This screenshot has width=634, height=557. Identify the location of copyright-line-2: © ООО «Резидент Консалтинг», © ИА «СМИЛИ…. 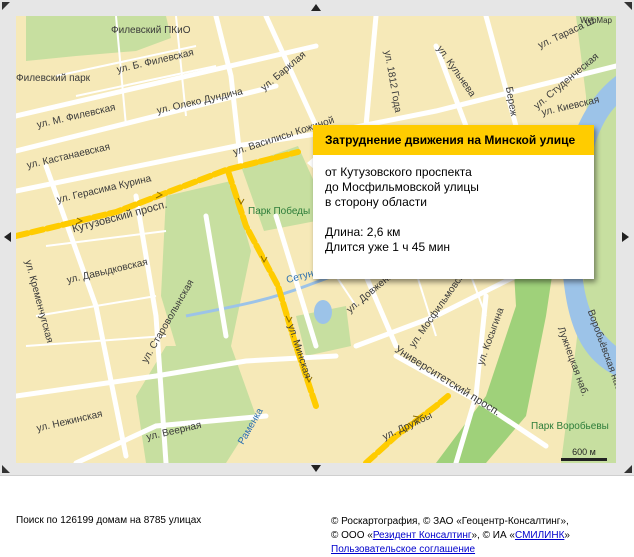
(450, 536).